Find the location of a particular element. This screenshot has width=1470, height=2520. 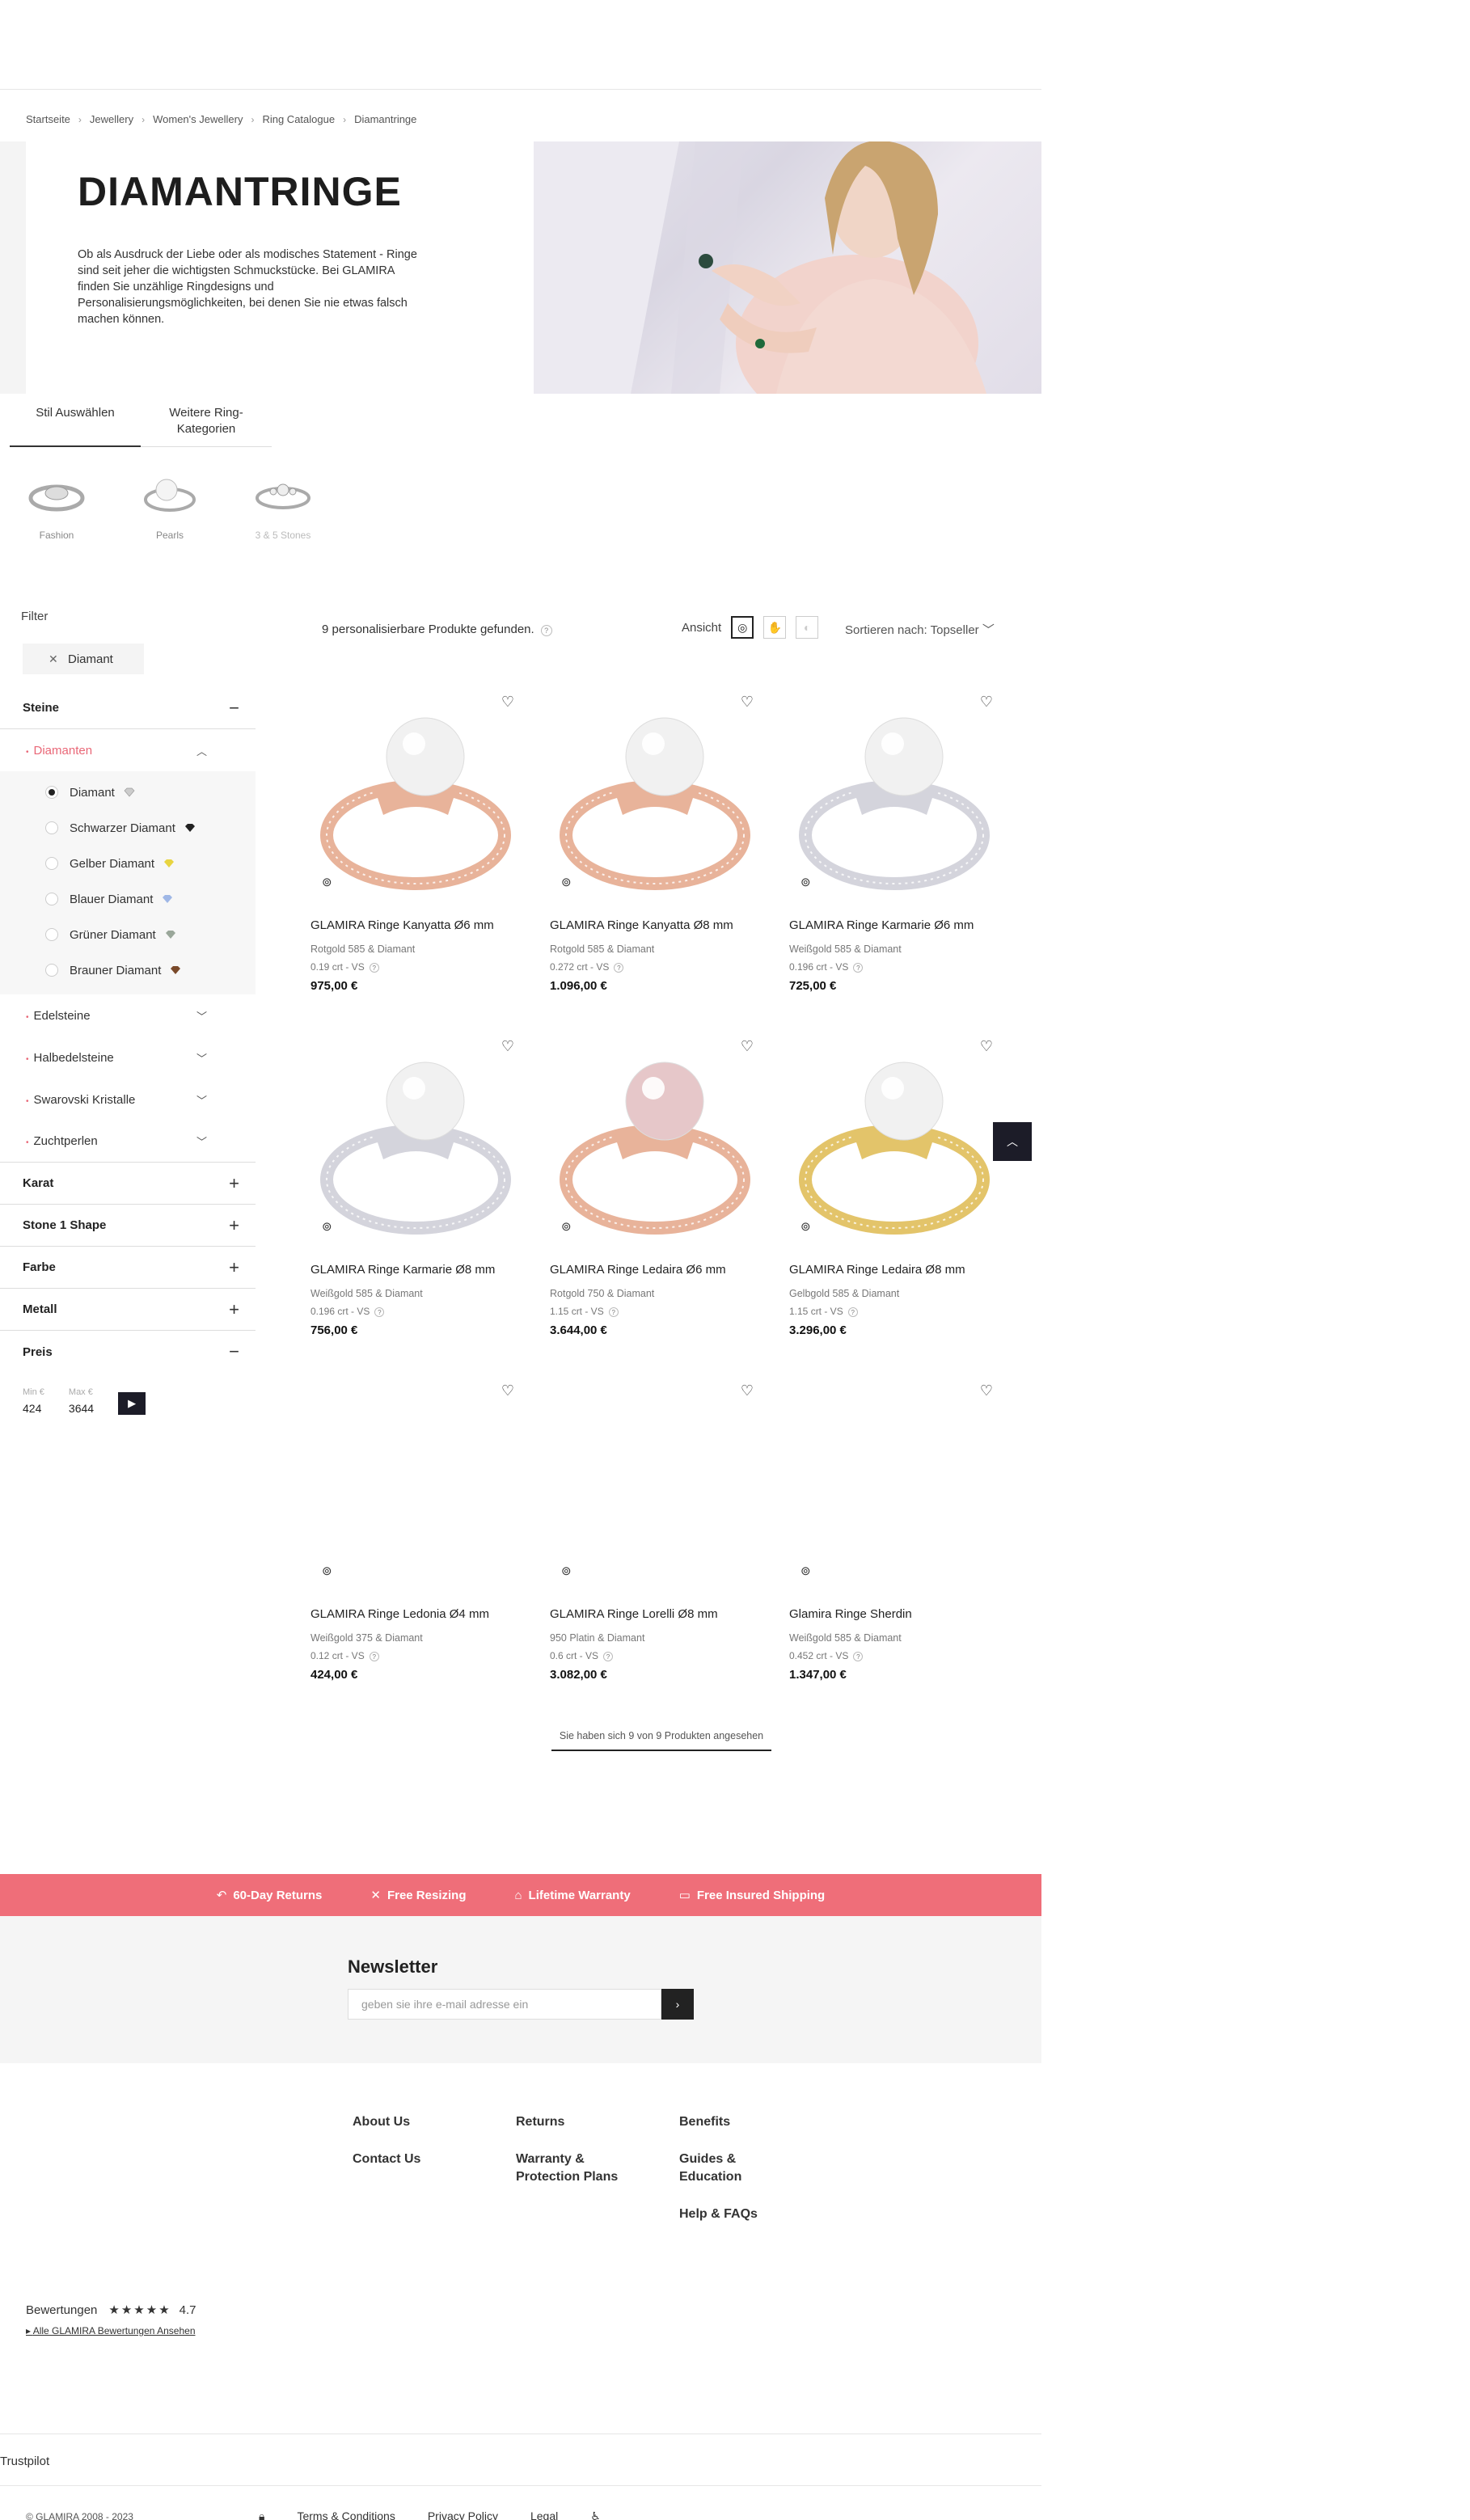

filter-section-steine: Steine − is located at coordinates (128, 708).